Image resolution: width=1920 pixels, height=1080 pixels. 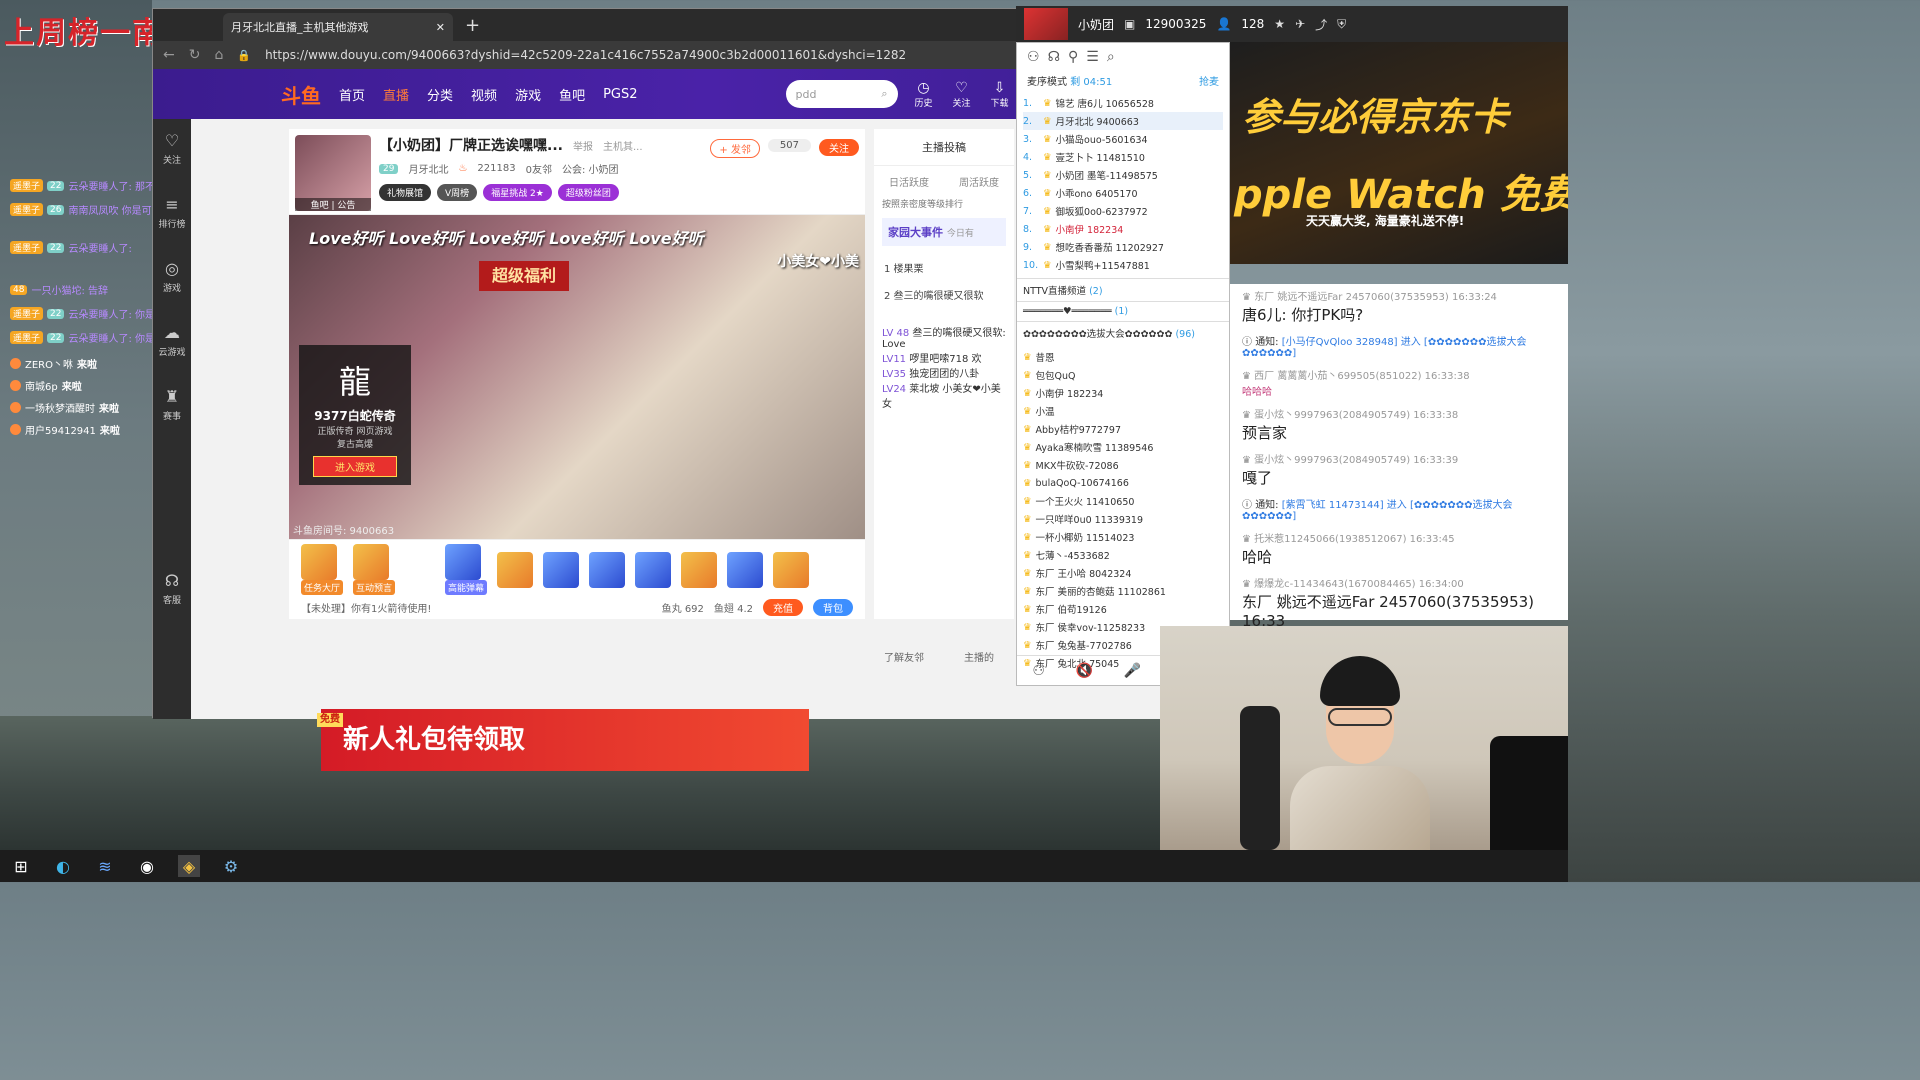 I want to click on windows-start-icon: ⊞, so click(x=21, y=866).